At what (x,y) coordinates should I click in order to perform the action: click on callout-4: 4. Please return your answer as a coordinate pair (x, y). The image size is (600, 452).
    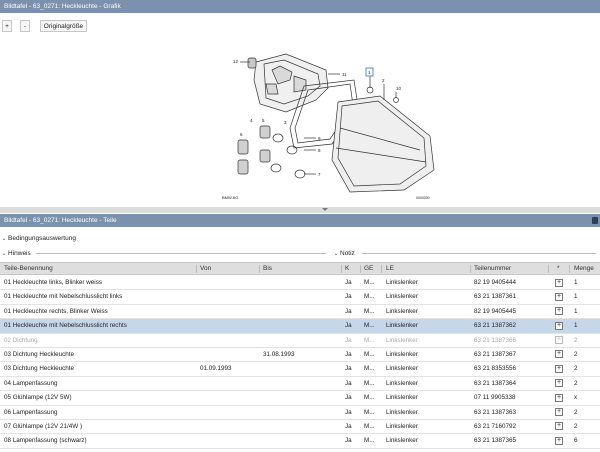
    Looking at the image, I should click on (251, 120).